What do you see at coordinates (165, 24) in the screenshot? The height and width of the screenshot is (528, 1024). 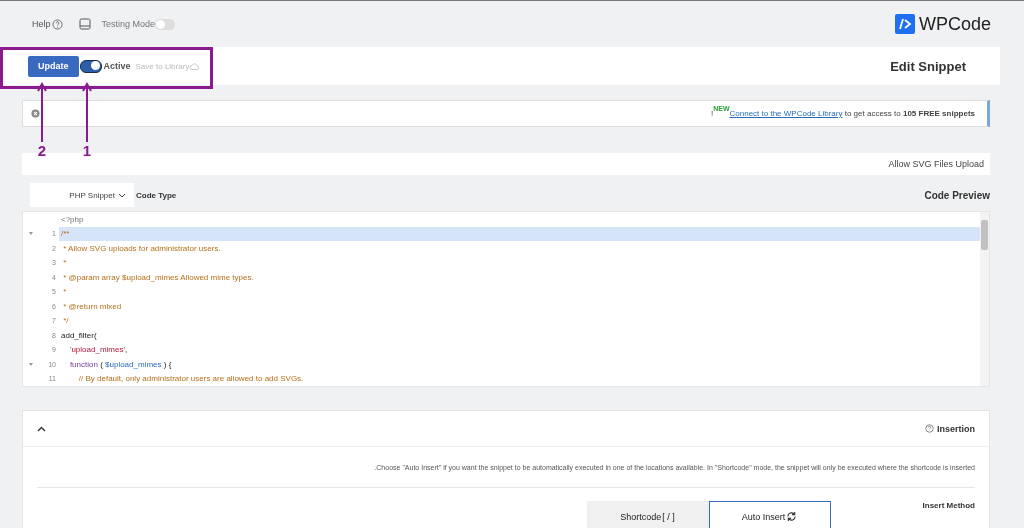 I see `testing-mode-toggle` at bounding box center [165, 24].